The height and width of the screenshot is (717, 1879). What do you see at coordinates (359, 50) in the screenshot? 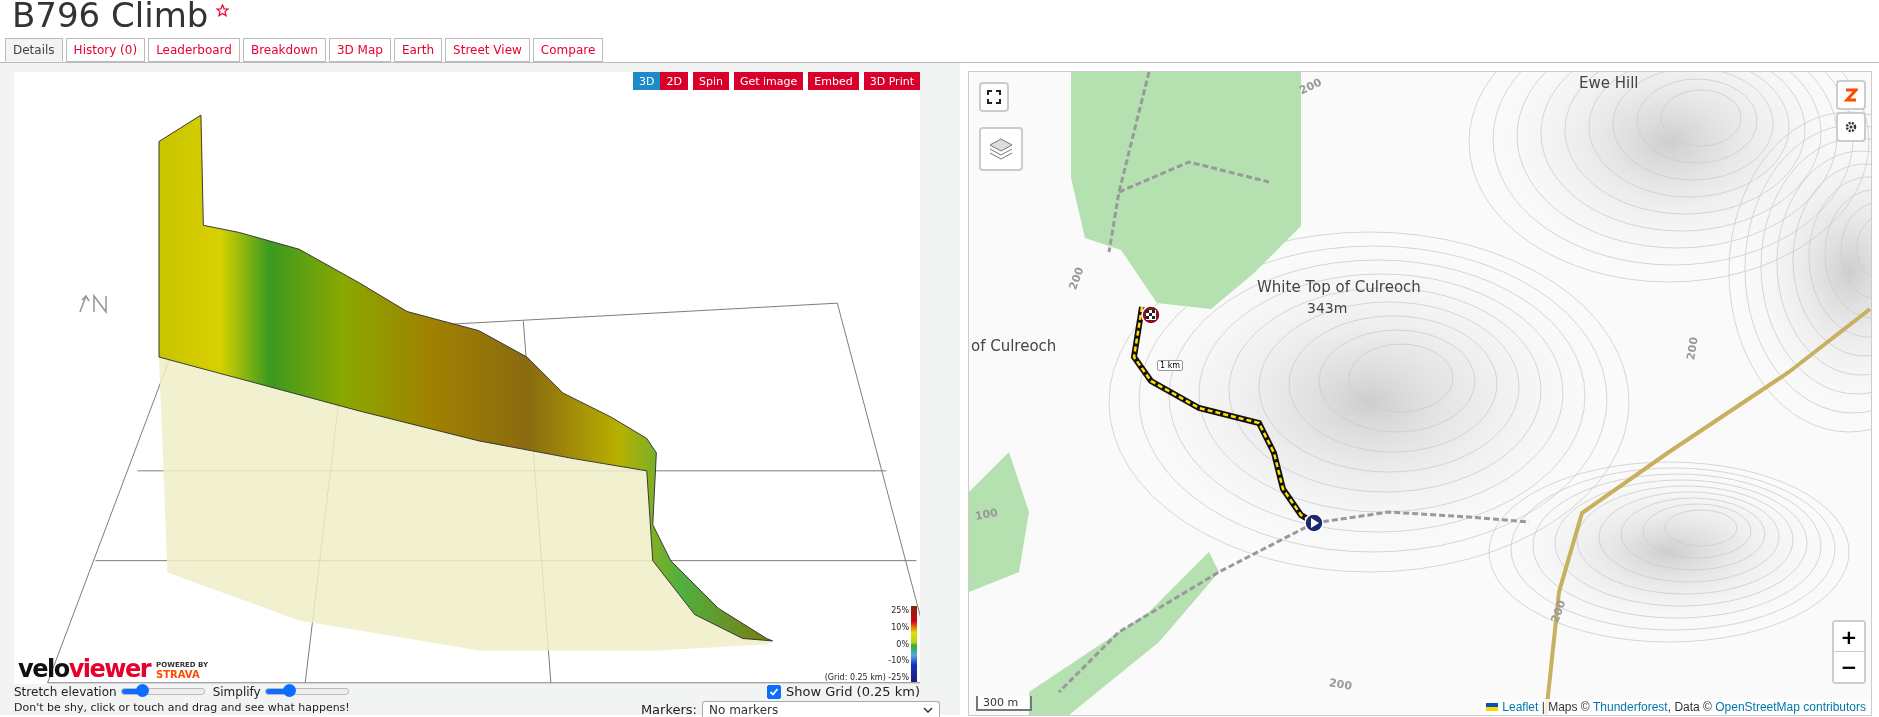
I see `tab: 3D Map` at bounding box center [359, 50].